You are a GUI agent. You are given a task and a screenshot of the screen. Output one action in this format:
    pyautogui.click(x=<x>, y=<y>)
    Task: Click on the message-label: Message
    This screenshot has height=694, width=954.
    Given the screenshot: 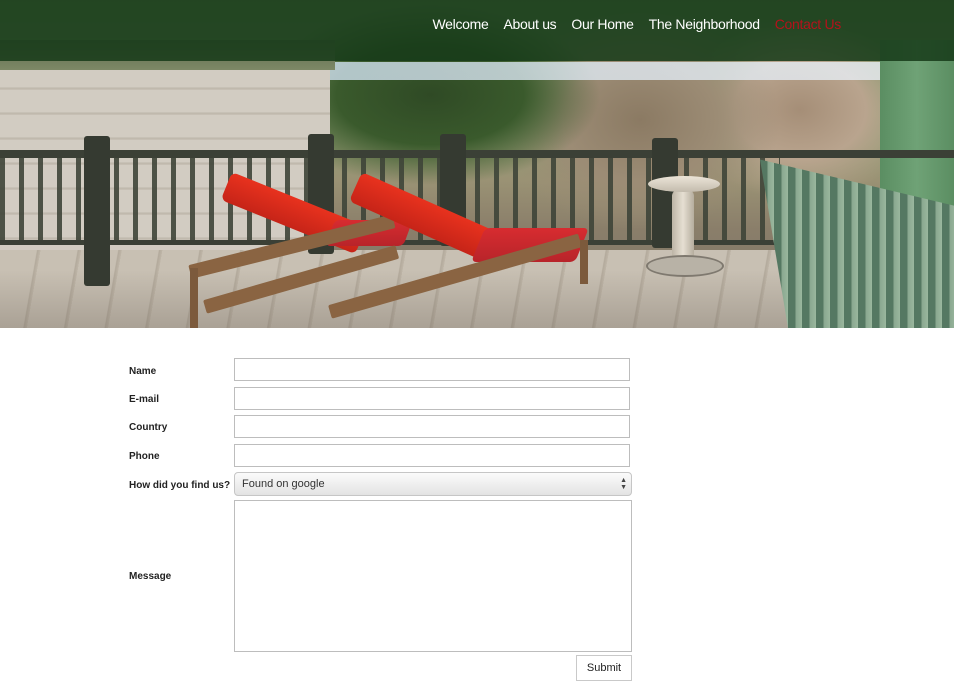 What is the action you would take?
    pyautogui.click(x=150, y=576)
    